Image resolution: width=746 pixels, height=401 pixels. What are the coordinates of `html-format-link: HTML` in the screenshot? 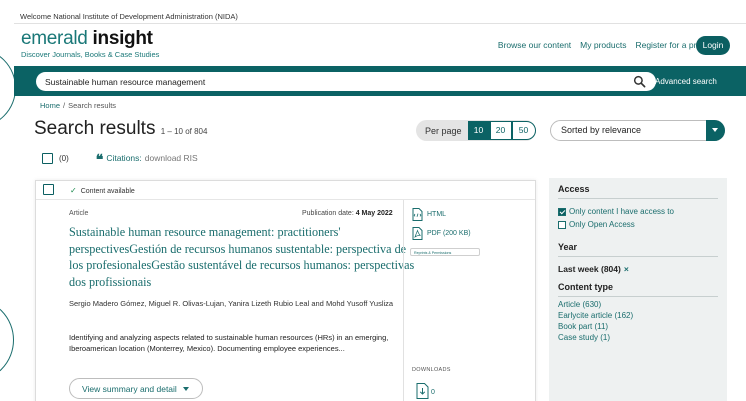 It's located at (429, 214).